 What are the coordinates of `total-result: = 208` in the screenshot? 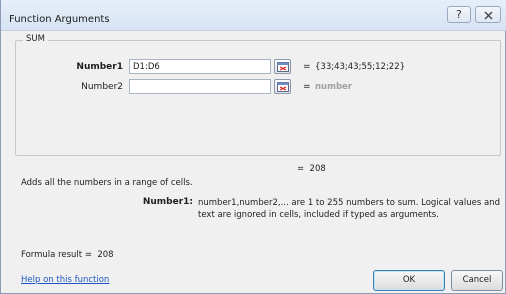 It's located at (311, 169).